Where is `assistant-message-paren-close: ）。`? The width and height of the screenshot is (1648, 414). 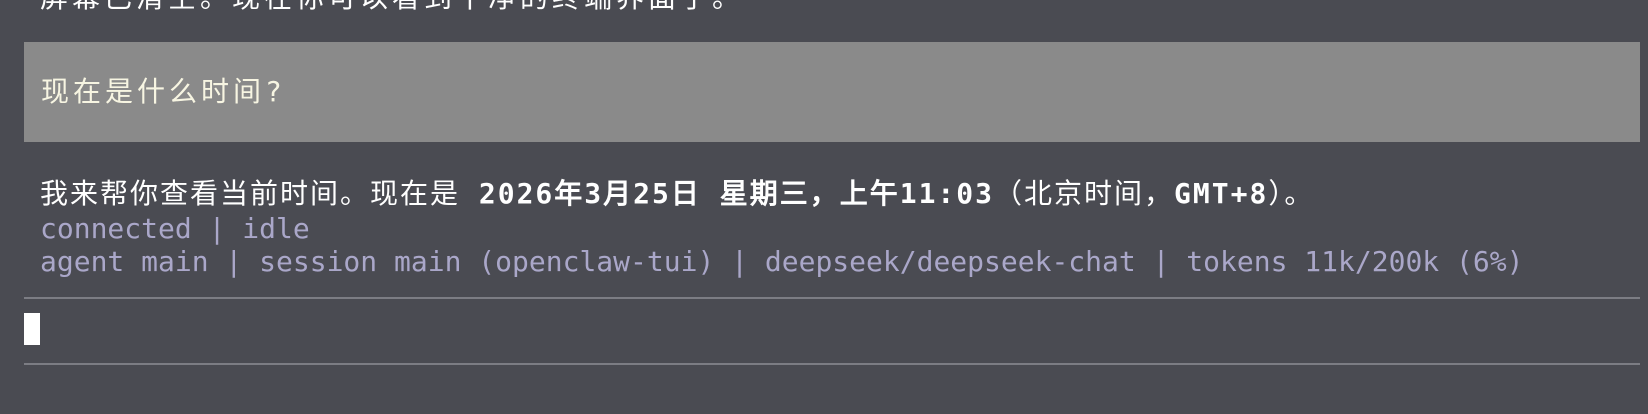
assistant-message-paren-close: ）。 is located at coordinates (1291, 193).